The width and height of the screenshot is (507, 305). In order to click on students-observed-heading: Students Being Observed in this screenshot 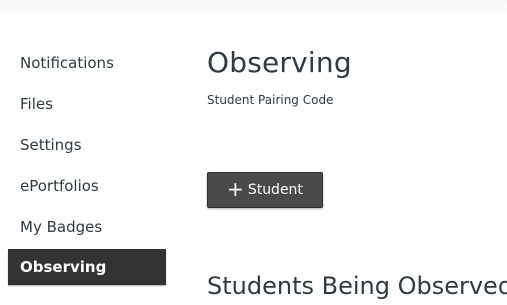, I will do `click(357, 286)`.